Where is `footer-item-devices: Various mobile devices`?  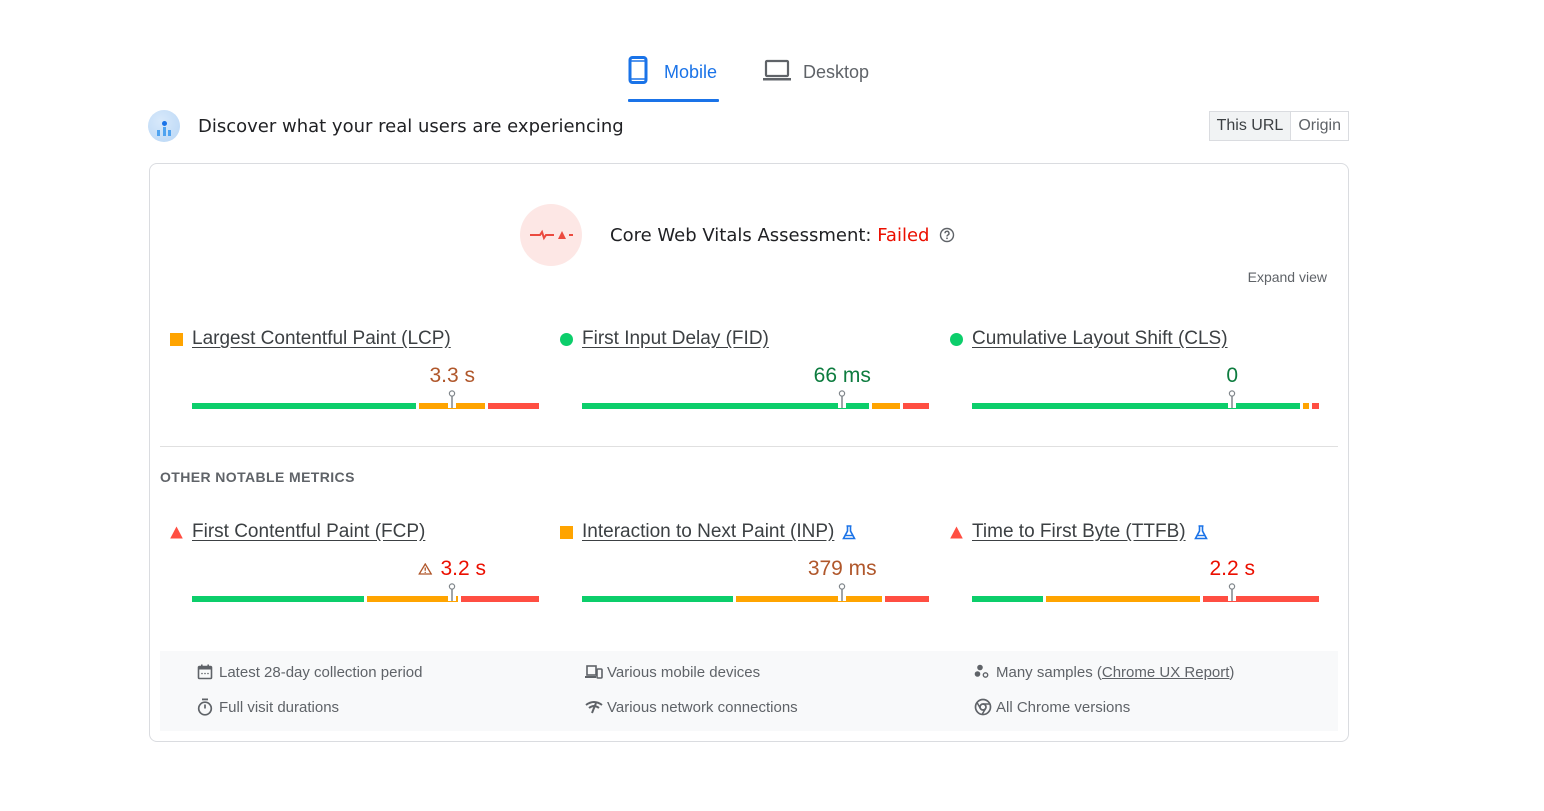 footer-item-devices: Various mobile devices is located at coordinates (672, 672).